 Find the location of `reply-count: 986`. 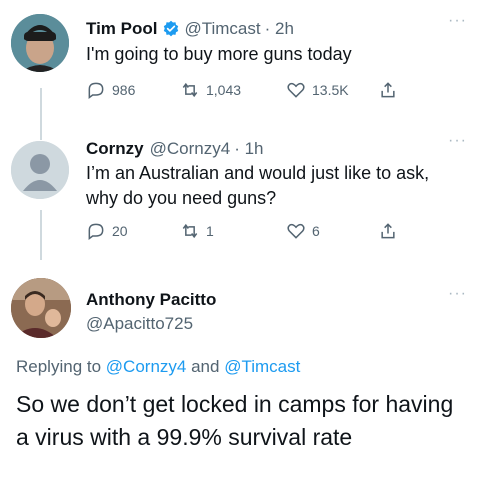

reply-count: 986 is located at coordinates (124, 90).